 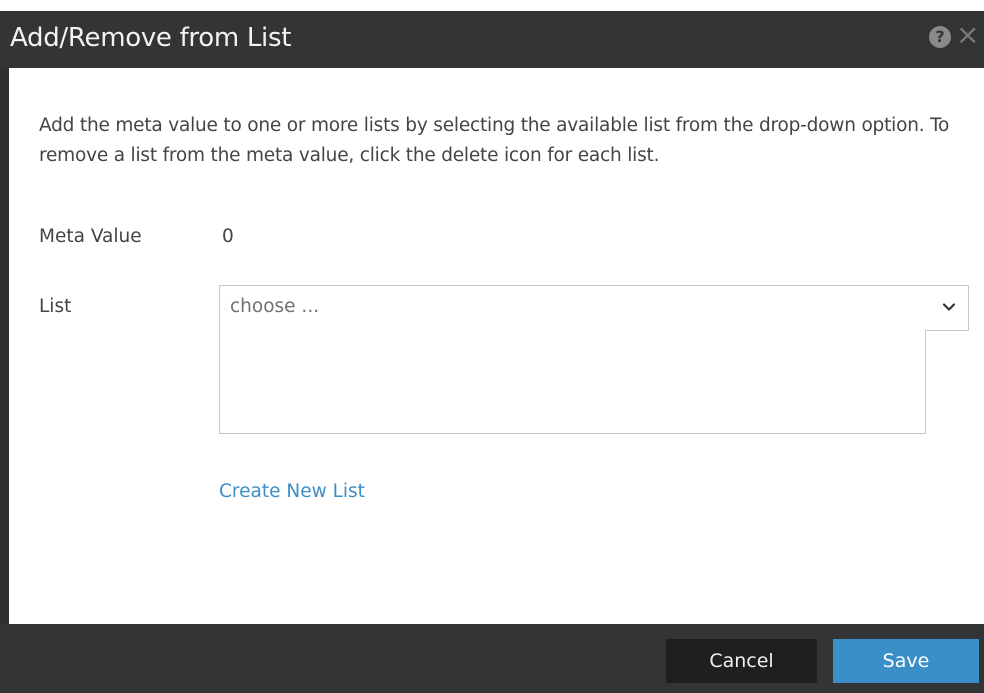 What do you see at coordinates (292, 491) in the screenshot?
I see `create-new-list-link: Create New List` at bounding box center [292, 491].